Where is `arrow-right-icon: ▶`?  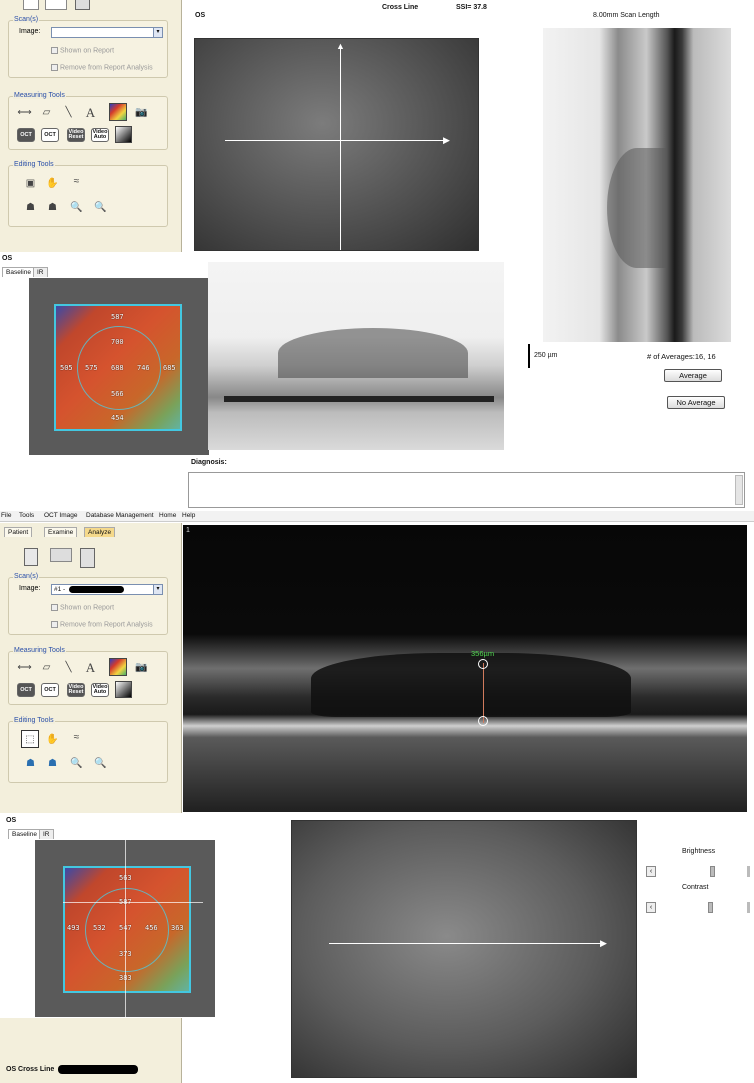 arrow-right-icon: ▶ is located at coordinates (603, 943).